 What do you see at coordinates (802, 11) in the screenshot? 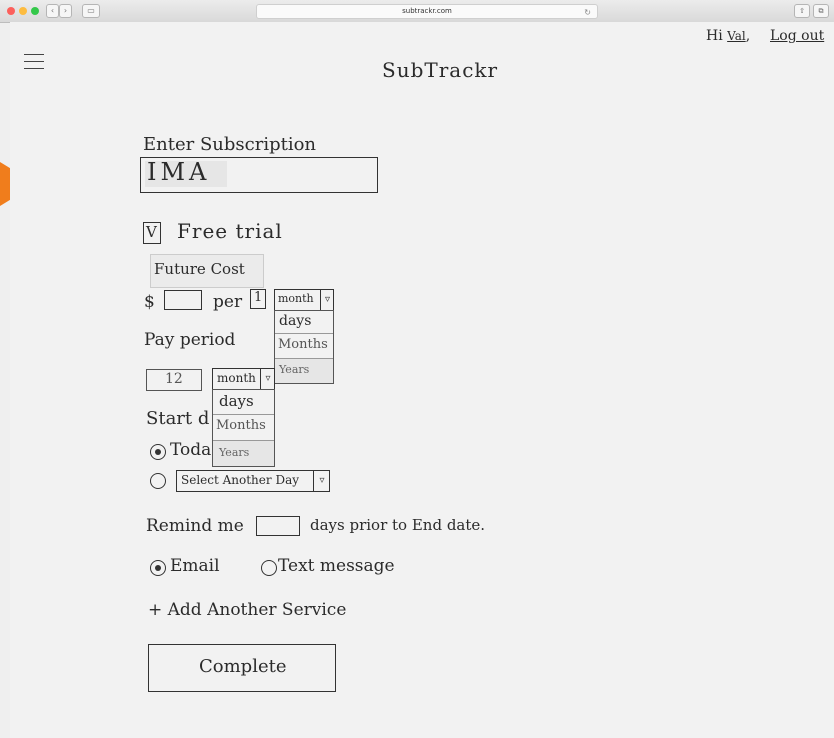
I see `share-icon: ⇧` at bounding box center [802, 11].